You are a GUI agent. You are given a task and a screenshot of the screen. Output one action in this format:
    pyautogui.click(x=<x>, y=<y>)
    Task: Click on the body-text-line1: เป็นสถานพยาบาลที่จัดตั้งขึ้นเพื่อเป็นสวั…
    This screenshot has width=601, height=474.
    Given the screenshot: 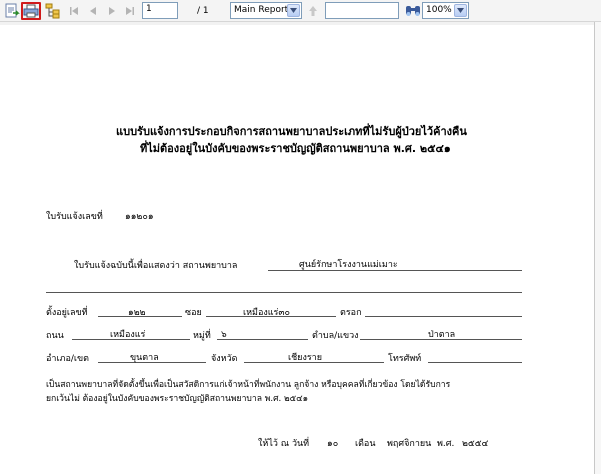 What is the action you would take?
    pyautogui.click(x=248, y=385)
    